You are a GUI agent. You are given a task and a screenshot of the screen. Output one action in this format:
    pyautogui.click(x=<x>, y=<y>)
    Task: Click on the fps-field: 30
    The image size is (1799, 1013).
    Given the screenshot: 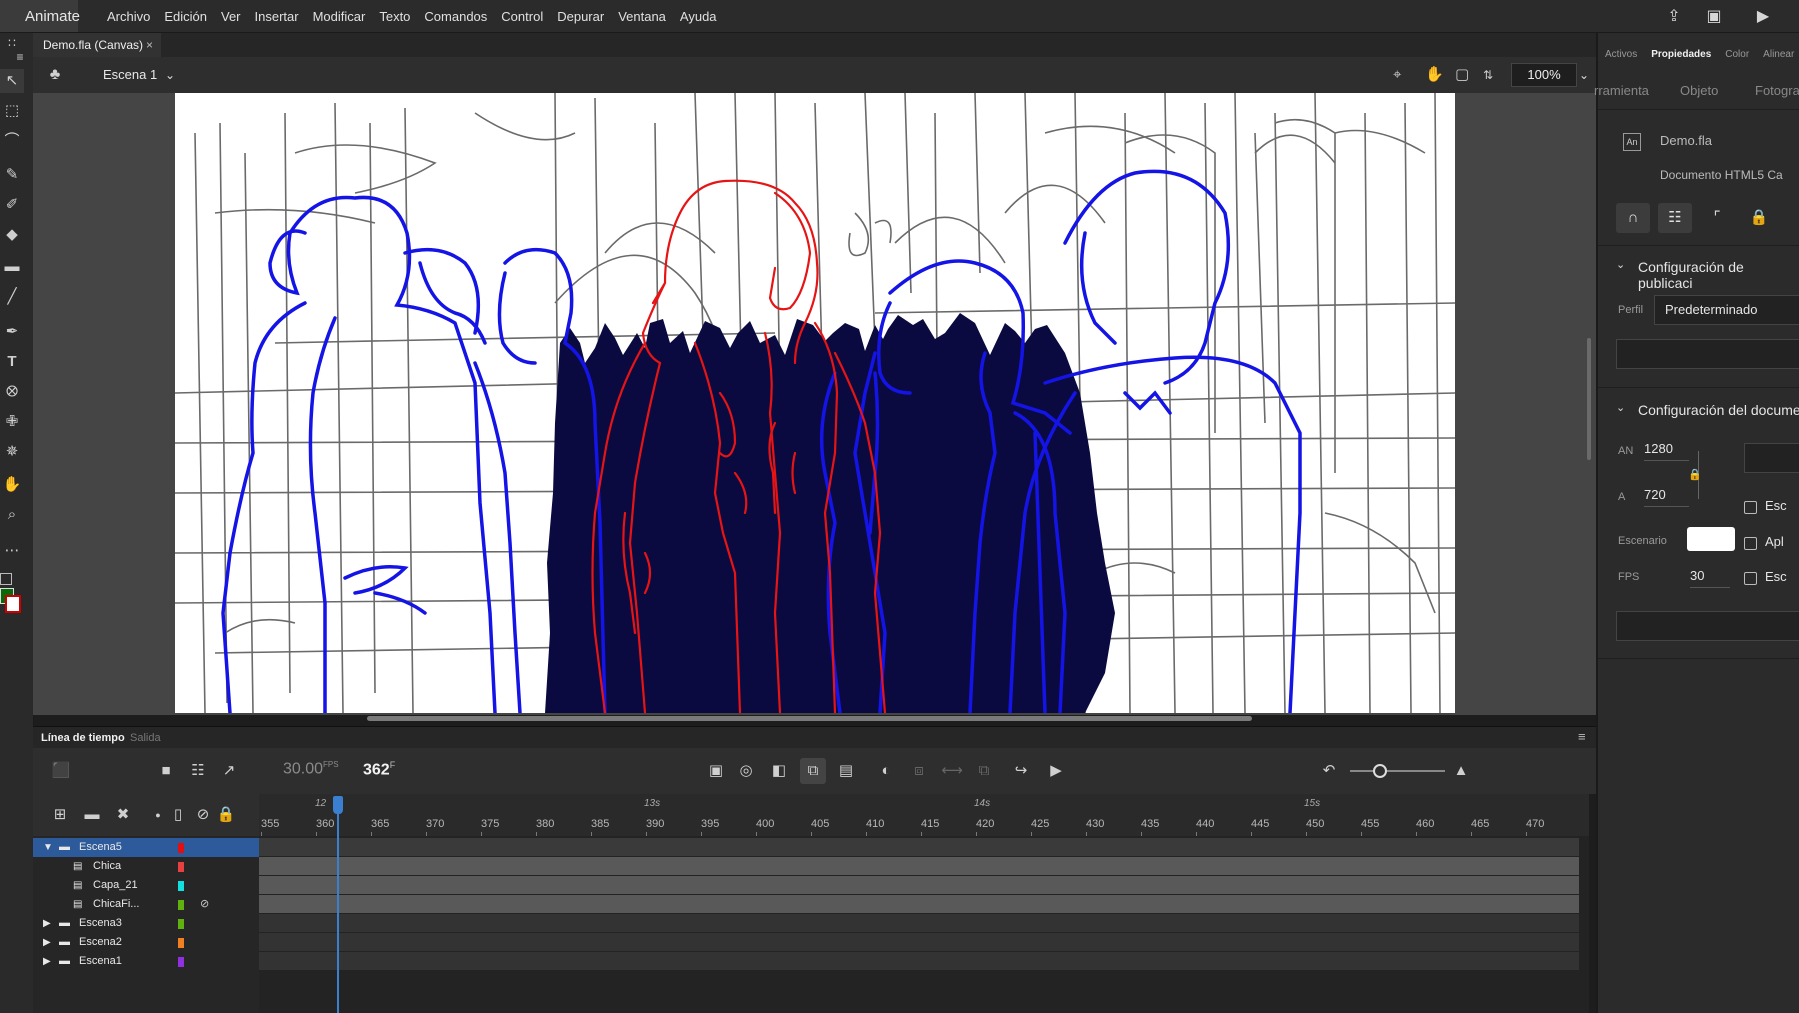 What is the action you would take?
    pyautogui.click(x=1710, y=578)
    